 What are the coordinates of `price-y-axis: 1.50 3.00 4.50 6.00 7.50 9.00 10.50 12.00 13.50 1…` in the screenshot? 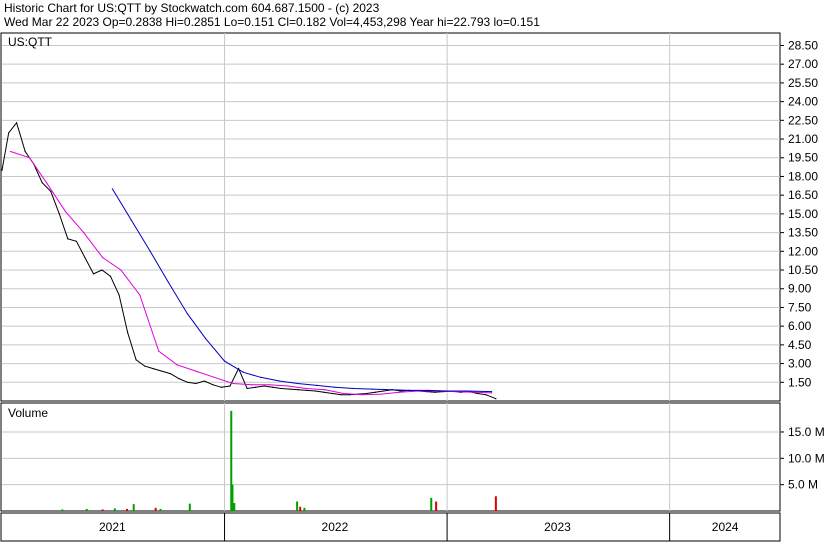 It's located at (799, 213).